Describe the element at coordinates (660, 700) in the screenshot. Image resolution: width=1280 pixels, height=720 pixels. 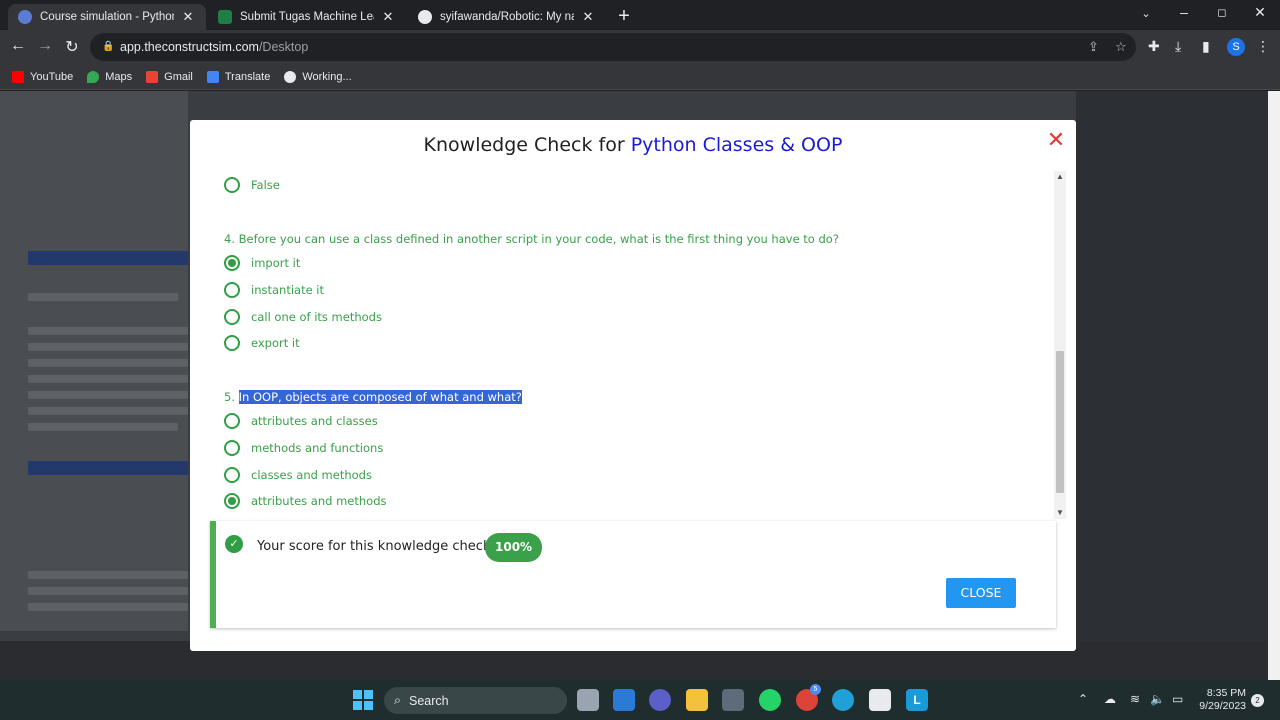
I see `chat-icon` at that location.